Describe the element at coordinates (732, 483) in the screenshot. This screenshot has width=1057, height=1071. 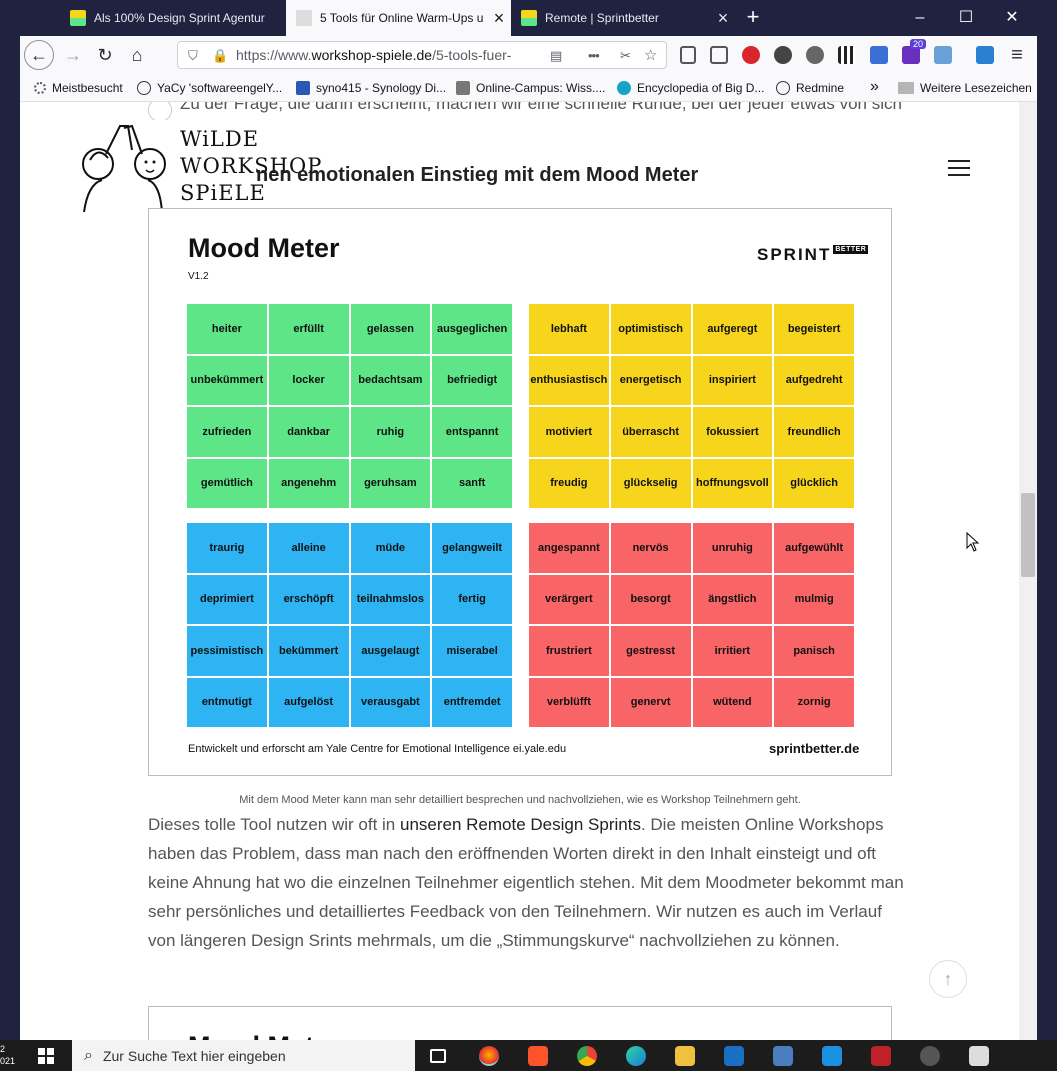
I see `mood-cell: hoffnungsvoll` at that location.